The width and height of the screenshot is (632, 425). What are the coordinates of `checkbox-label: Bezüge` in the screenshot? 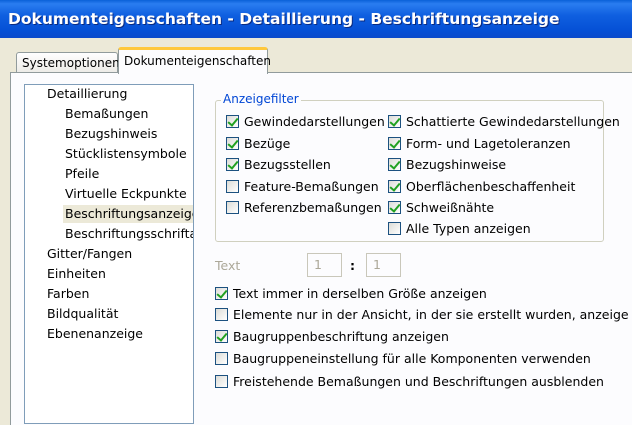 It's located at (267, 143).